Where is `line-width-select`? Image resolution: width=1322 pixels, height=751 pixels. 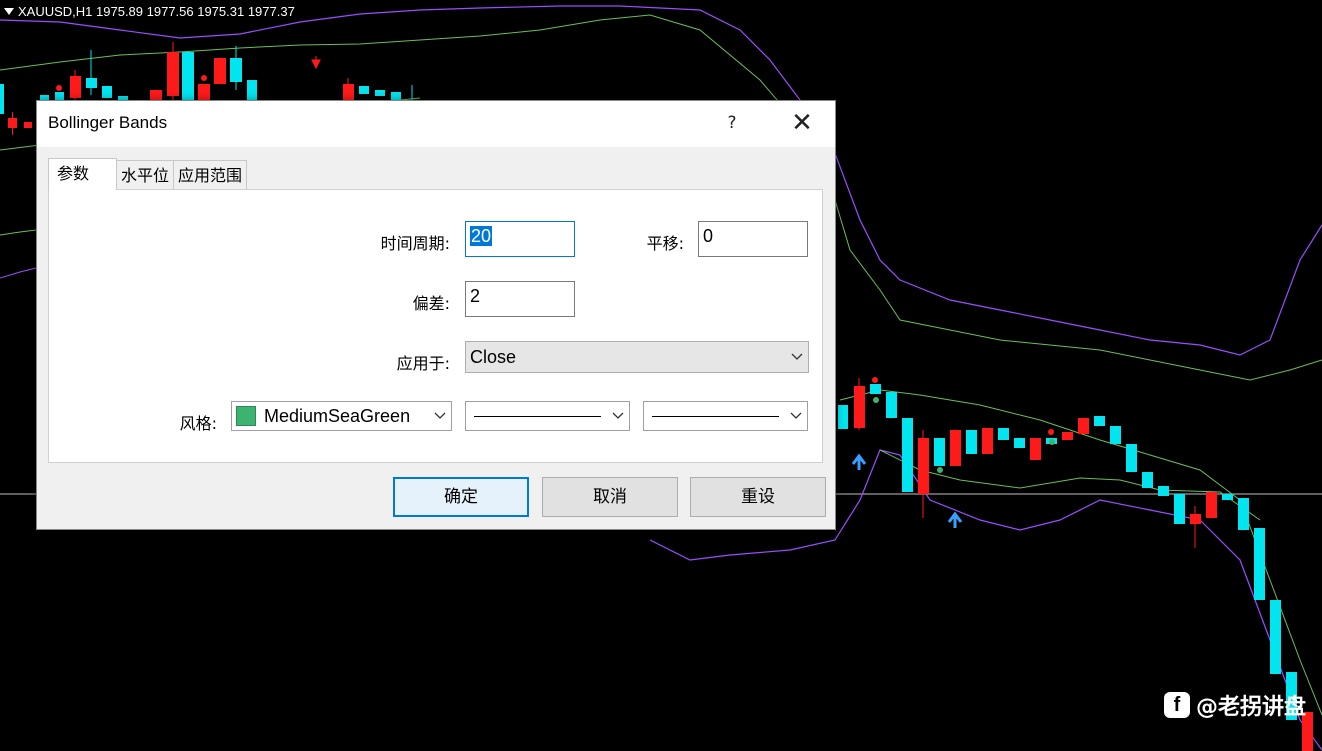 line-width-select is located at coordinates (725, 416).